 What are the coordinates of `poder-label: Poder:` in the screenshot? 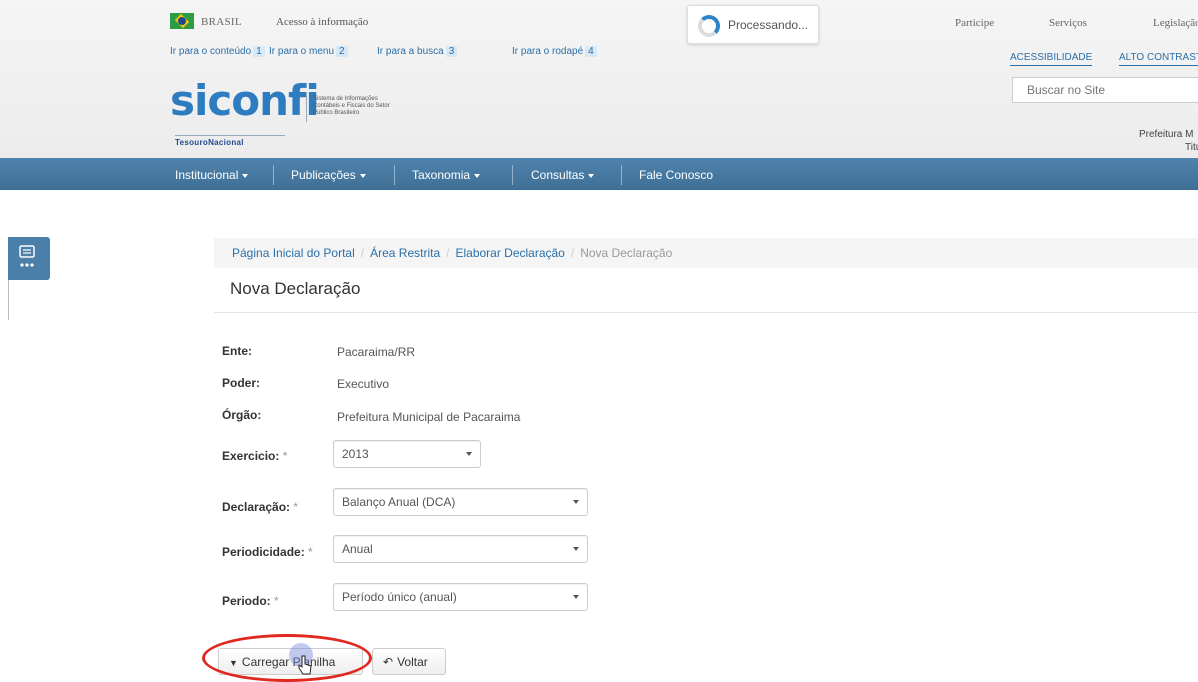 It's located at (241, 383).